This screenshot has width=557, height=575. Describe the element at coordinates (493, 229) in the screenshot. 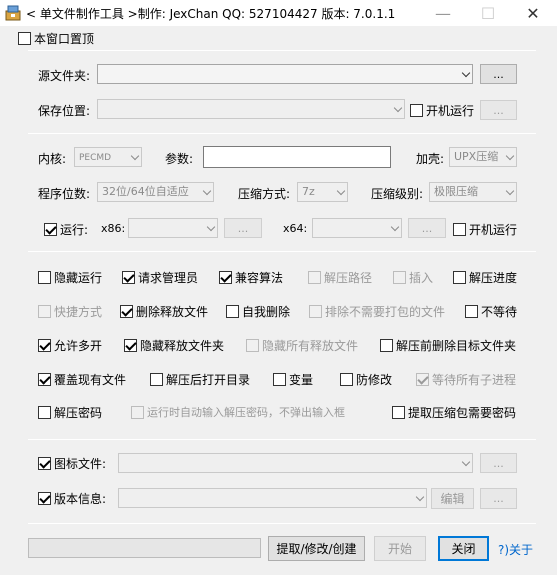

I see `autorun2-label: 开机运行` at that location.